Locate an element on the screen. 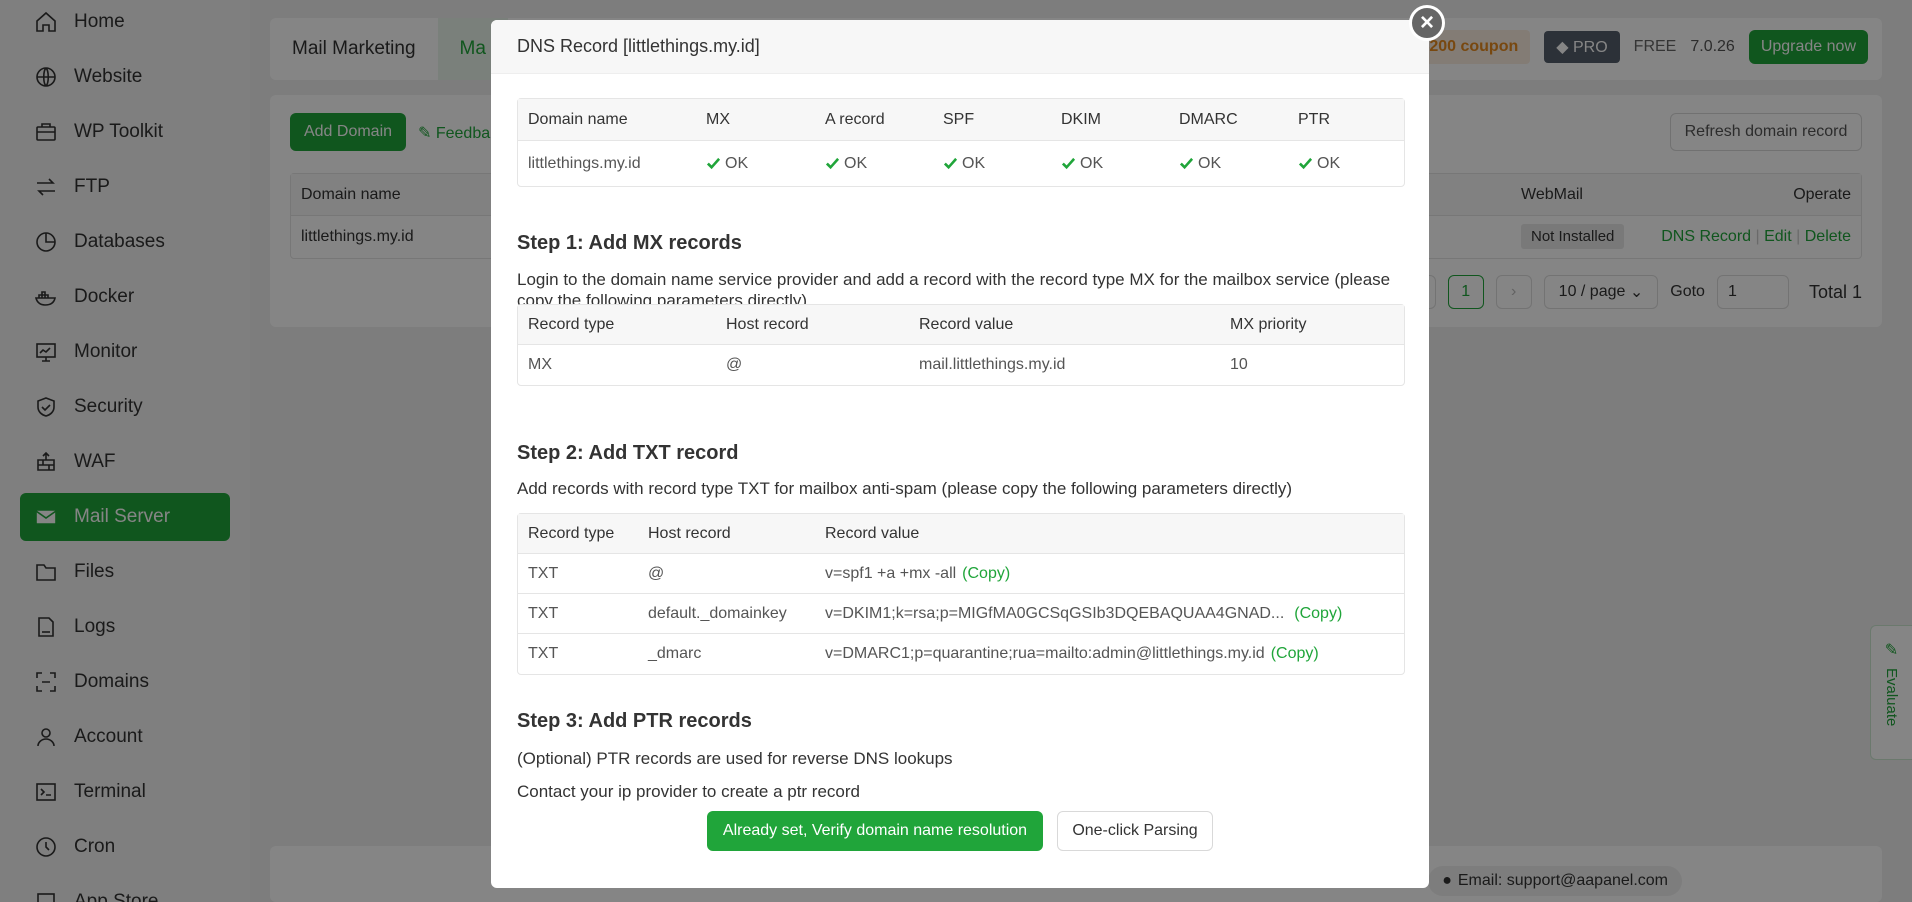 Image resolution: width=1912 pixels, height=902 pixels. table-row: TXT @ v=spf1 +a +mx -all (Copy) is located at coordinates (961, 574).